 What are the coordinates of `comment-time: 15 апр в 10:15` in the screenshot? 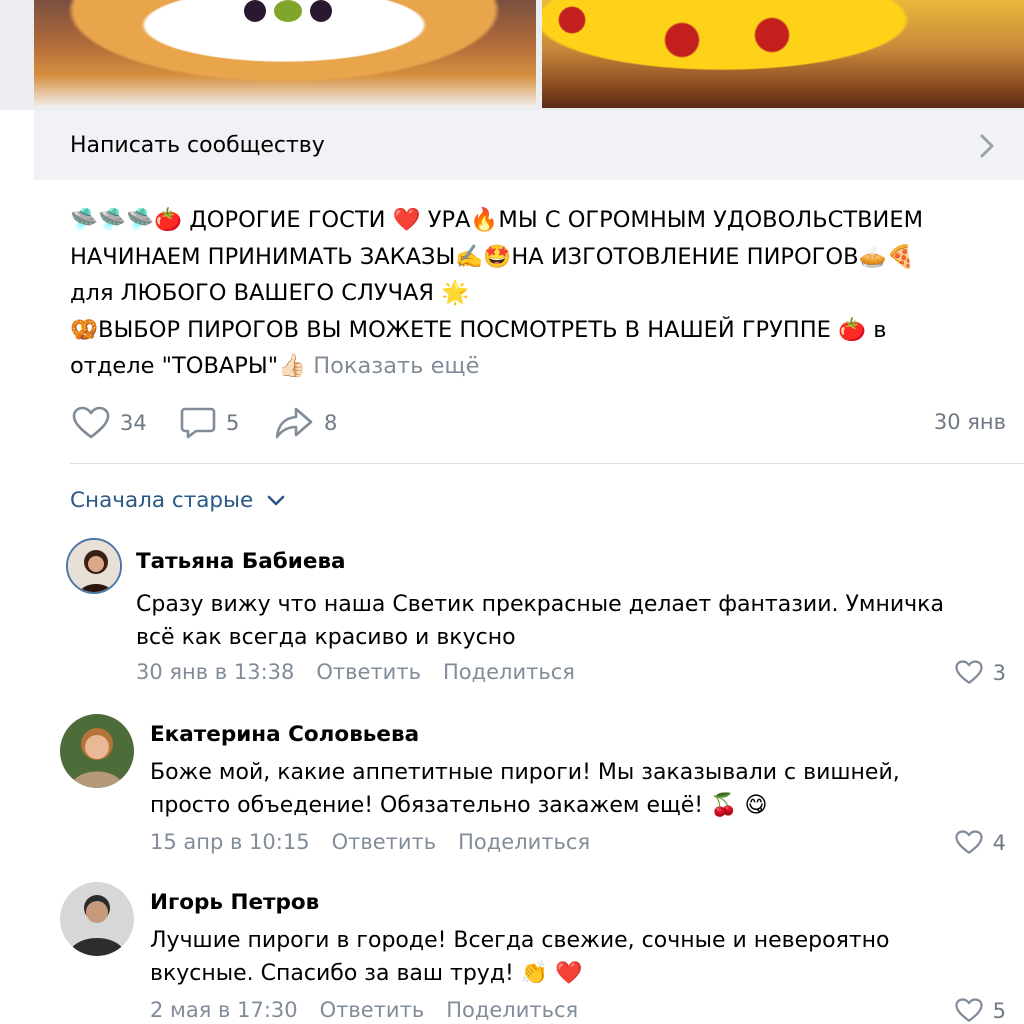 It's located at (230, 842).